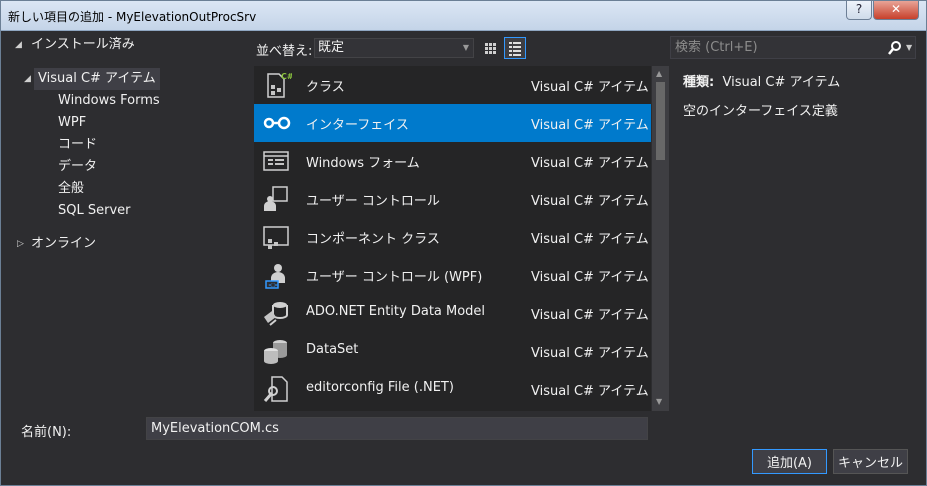 This screenshot has height=486, width=927. I want to click on sort-dropdown: 既定 ▼, so click(394, 48).